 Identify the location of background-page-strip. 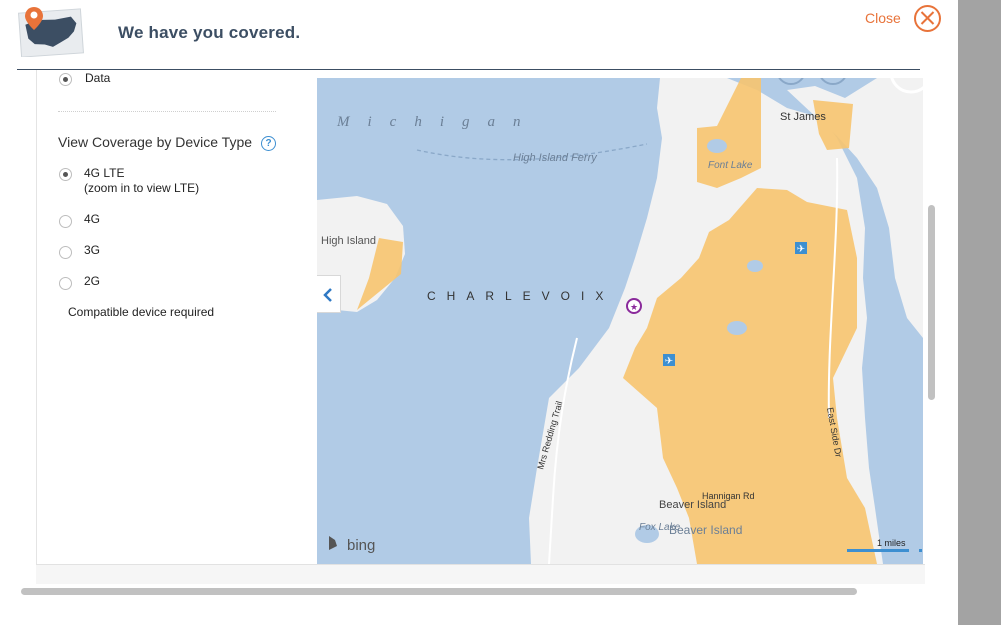
(479, 618).